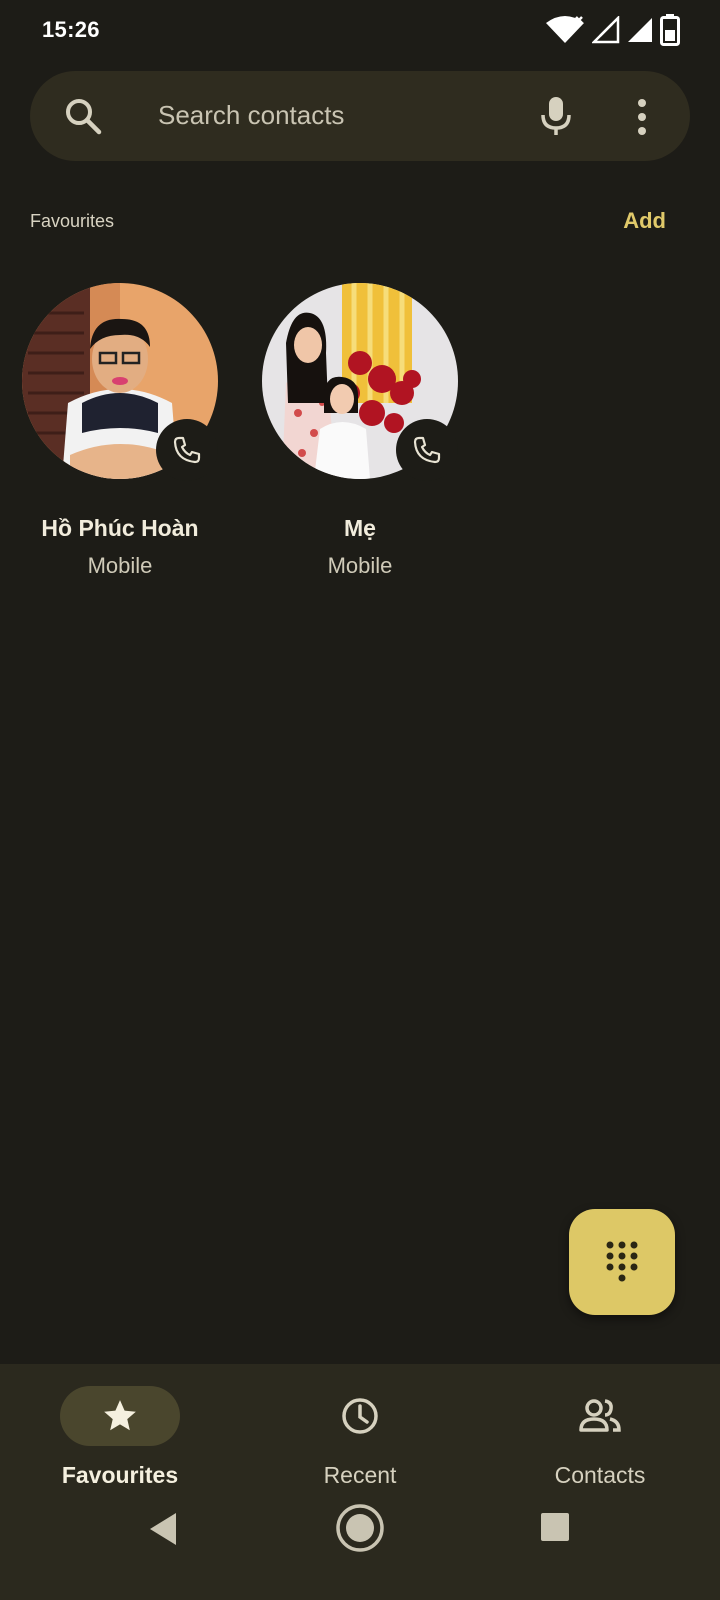 This screenshot has width=720, height=1600. I want to click on signal-icon, so click(640, 30).